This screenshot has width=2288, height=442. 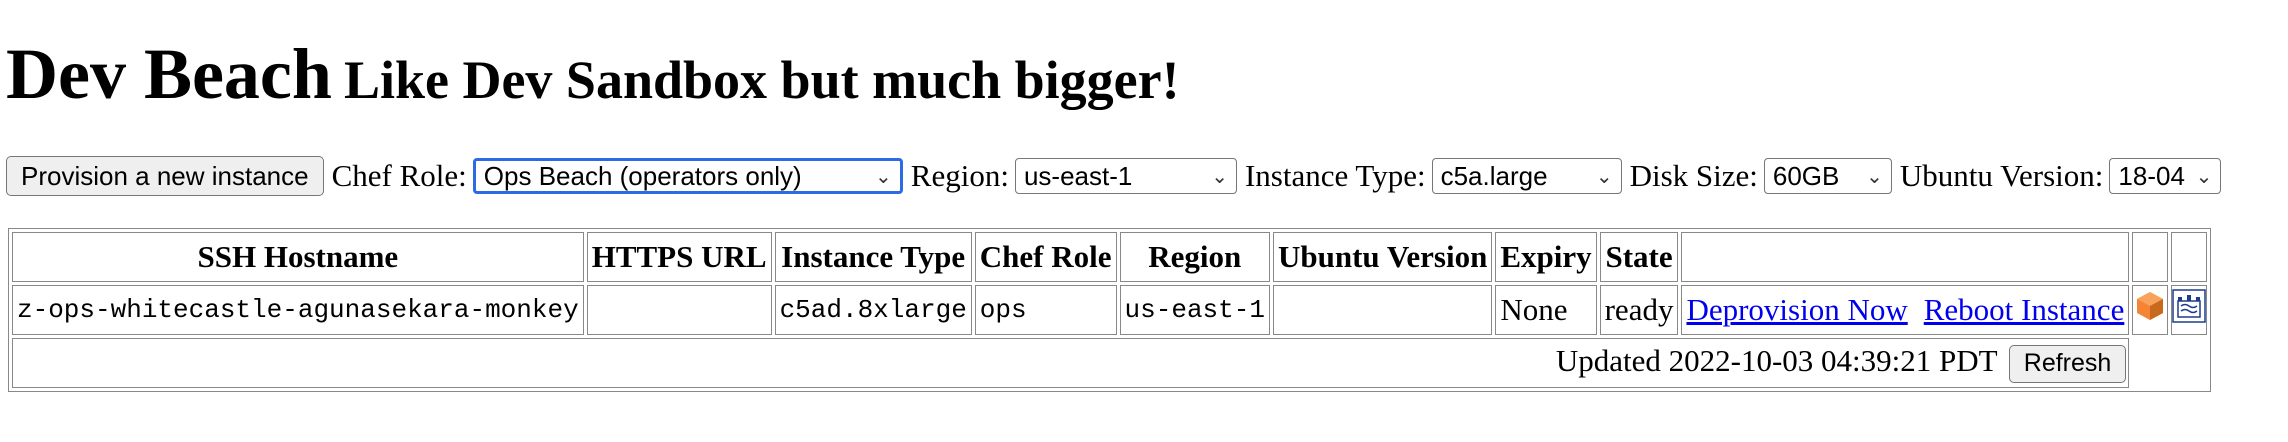 I want to click on cell-region: us-east-1, so click(x=1194, y=310).